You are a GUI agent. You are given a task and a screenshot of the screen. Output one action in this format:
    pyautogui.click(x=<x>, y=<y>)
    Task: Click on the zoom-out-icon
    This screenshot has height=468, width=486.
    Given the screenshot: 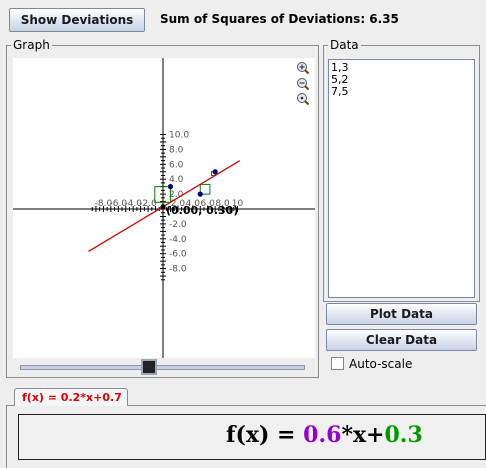 What is the action you would take?
    pyautogui.click(x=303, y=84)
    